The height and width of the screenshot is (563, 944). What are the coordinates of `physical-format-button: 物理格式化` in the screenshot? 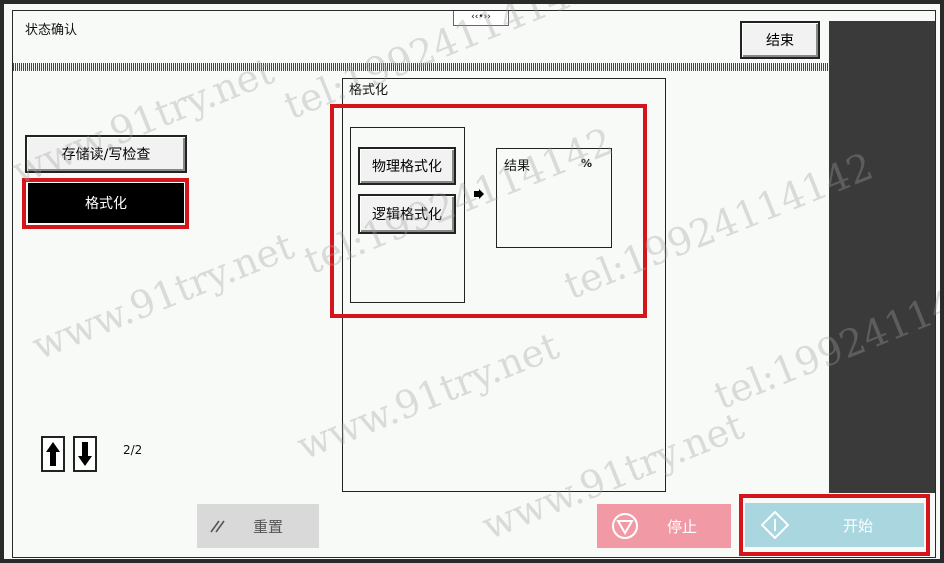 It's located at (407, 166).